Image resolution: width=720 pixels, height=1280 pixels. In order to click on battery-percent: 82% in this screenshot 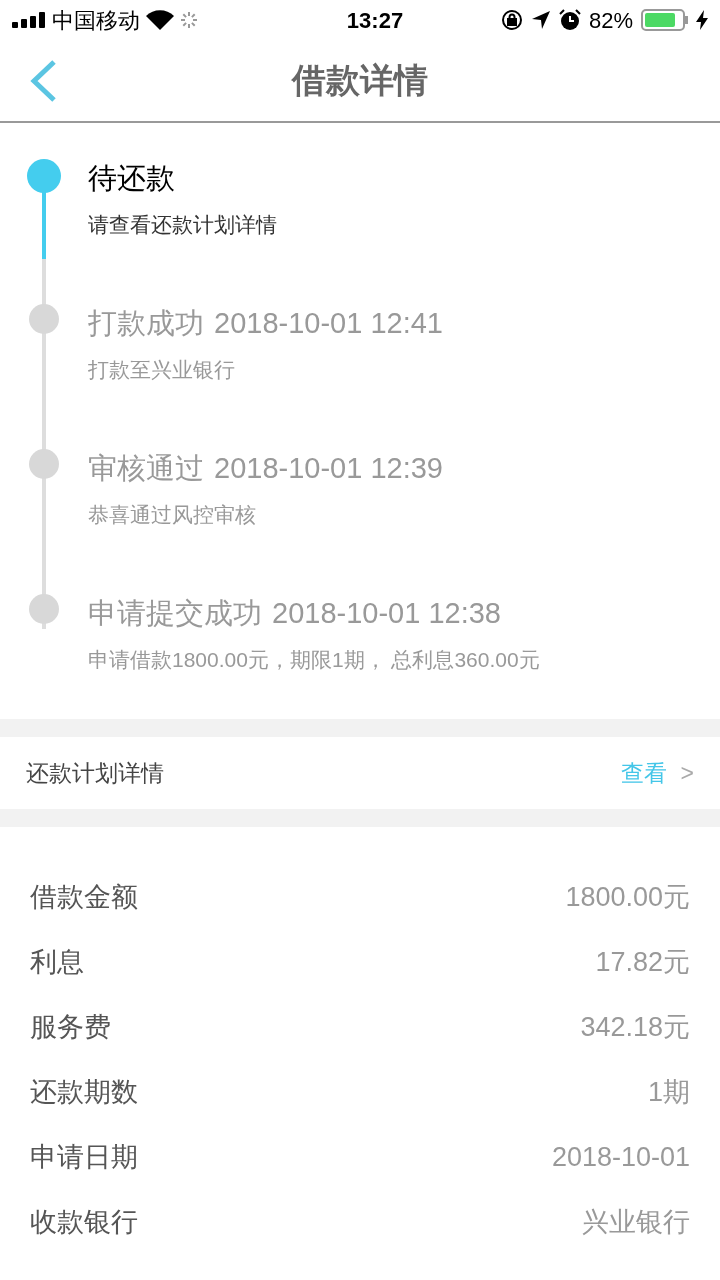, I will do `click(610, 20)`.